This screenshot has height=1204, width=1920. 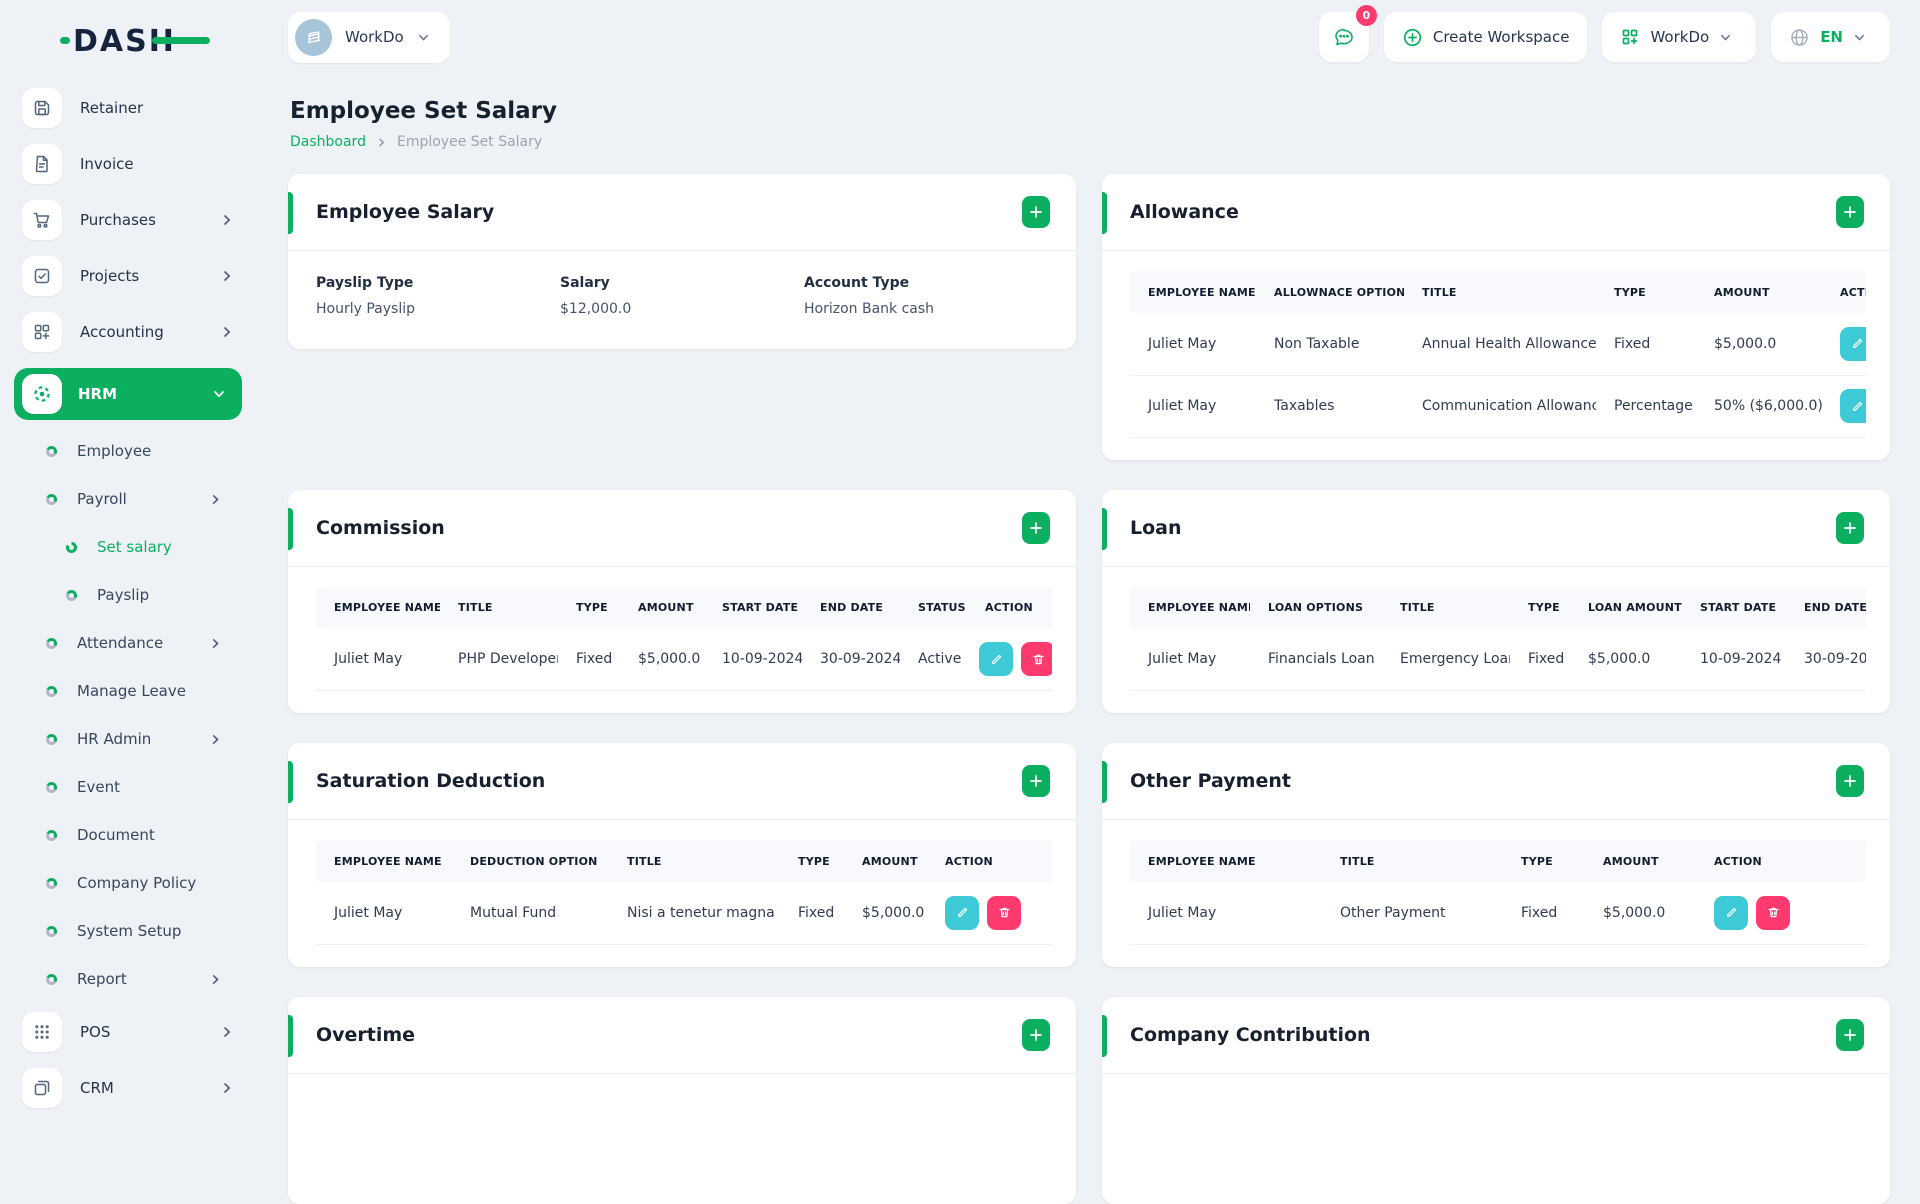 What do you see at coordinates (128, 394) in the screenshot?
I see `sidebar-item-hrm: HRM` at bounding box center [128, 394].